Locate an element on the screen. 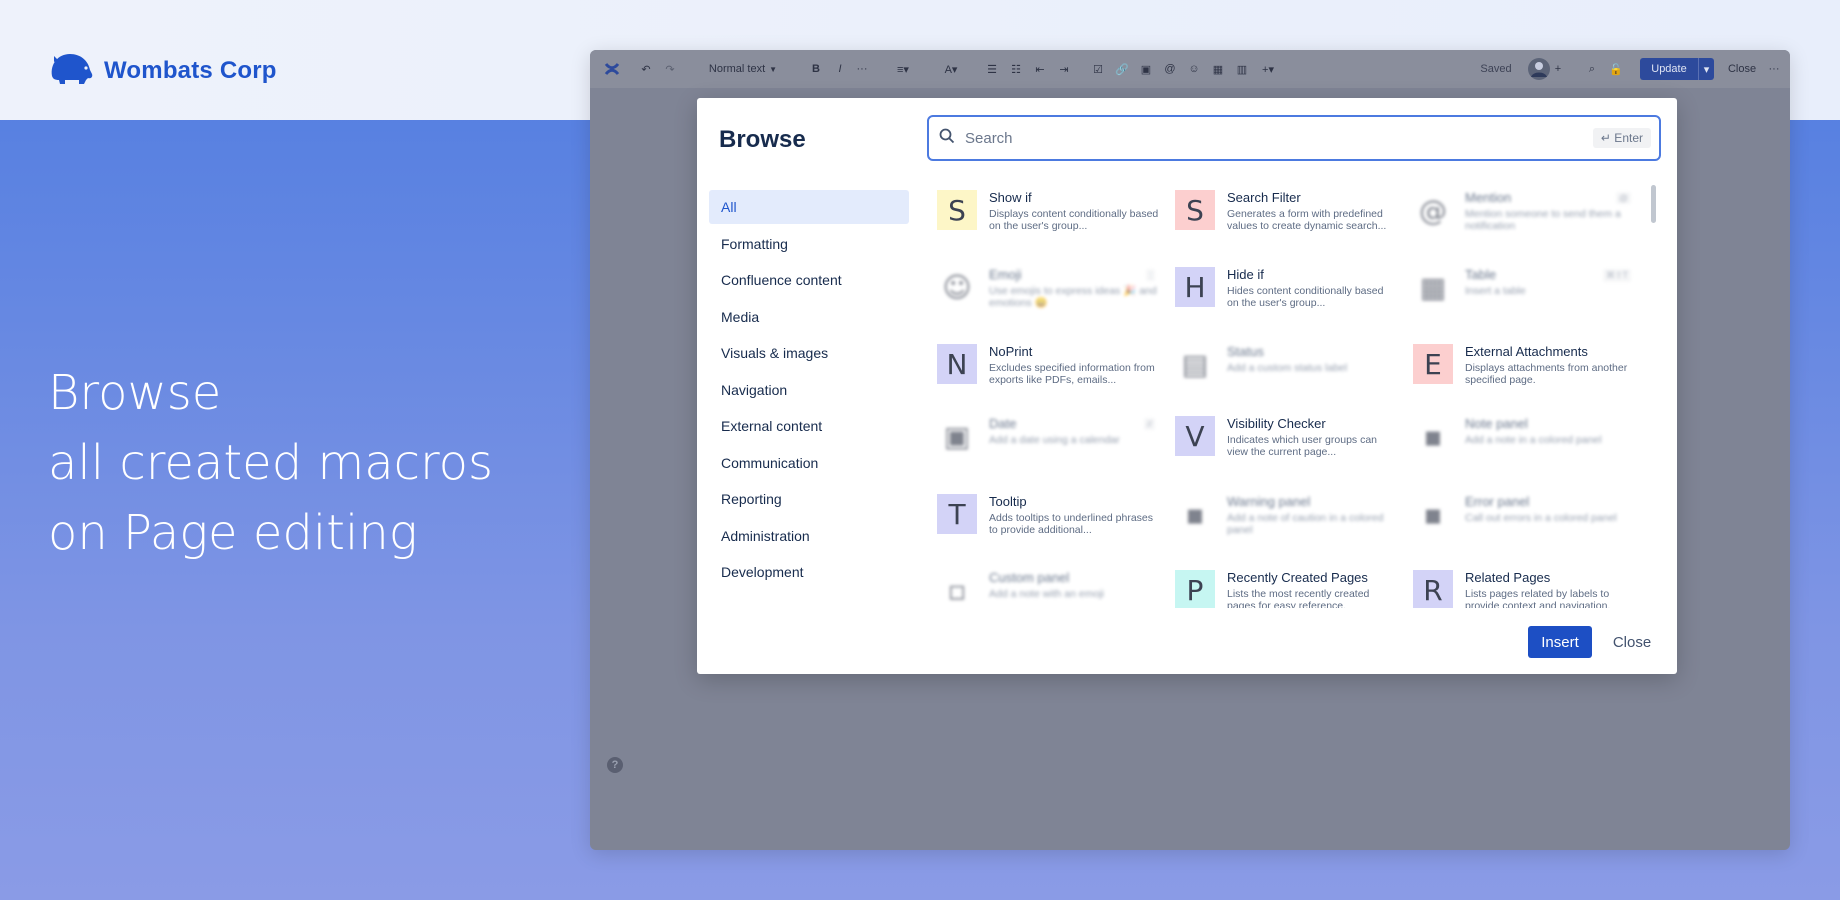 The image size is (1840, 900). macro-icon: N is located at coordinates (957, 364).